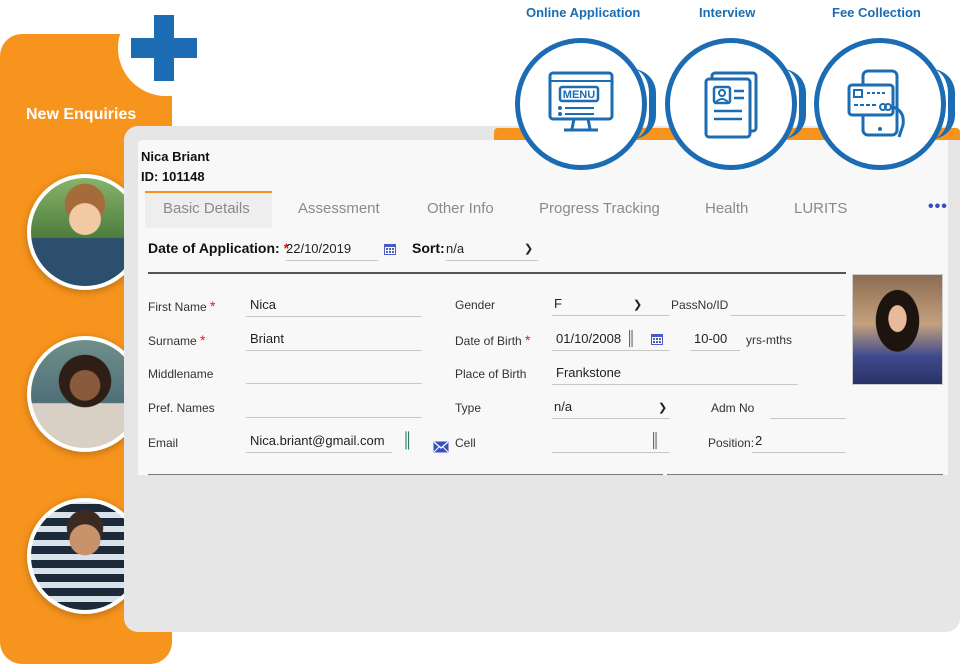 The width and height of the screenshot is (960, 664). I want to click on student-name: Nica Briant, so click(175, 156).